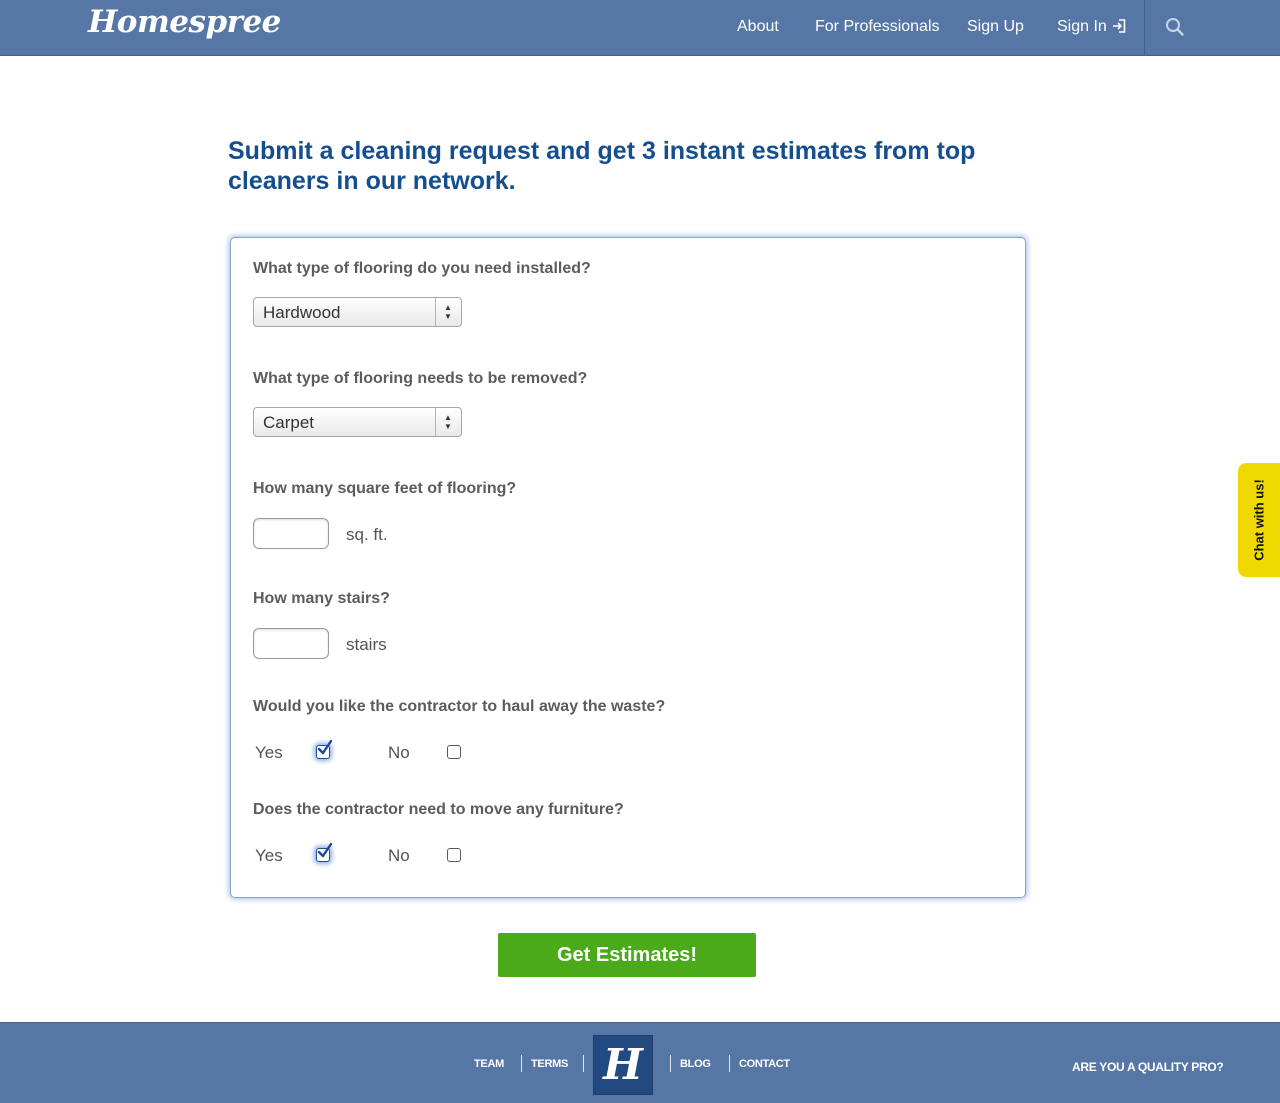 The height and width of the screenshot is (1103, 1280). I want to click on flooring-installed-select: Hardwood ▲ ▼, so click(357, 312).